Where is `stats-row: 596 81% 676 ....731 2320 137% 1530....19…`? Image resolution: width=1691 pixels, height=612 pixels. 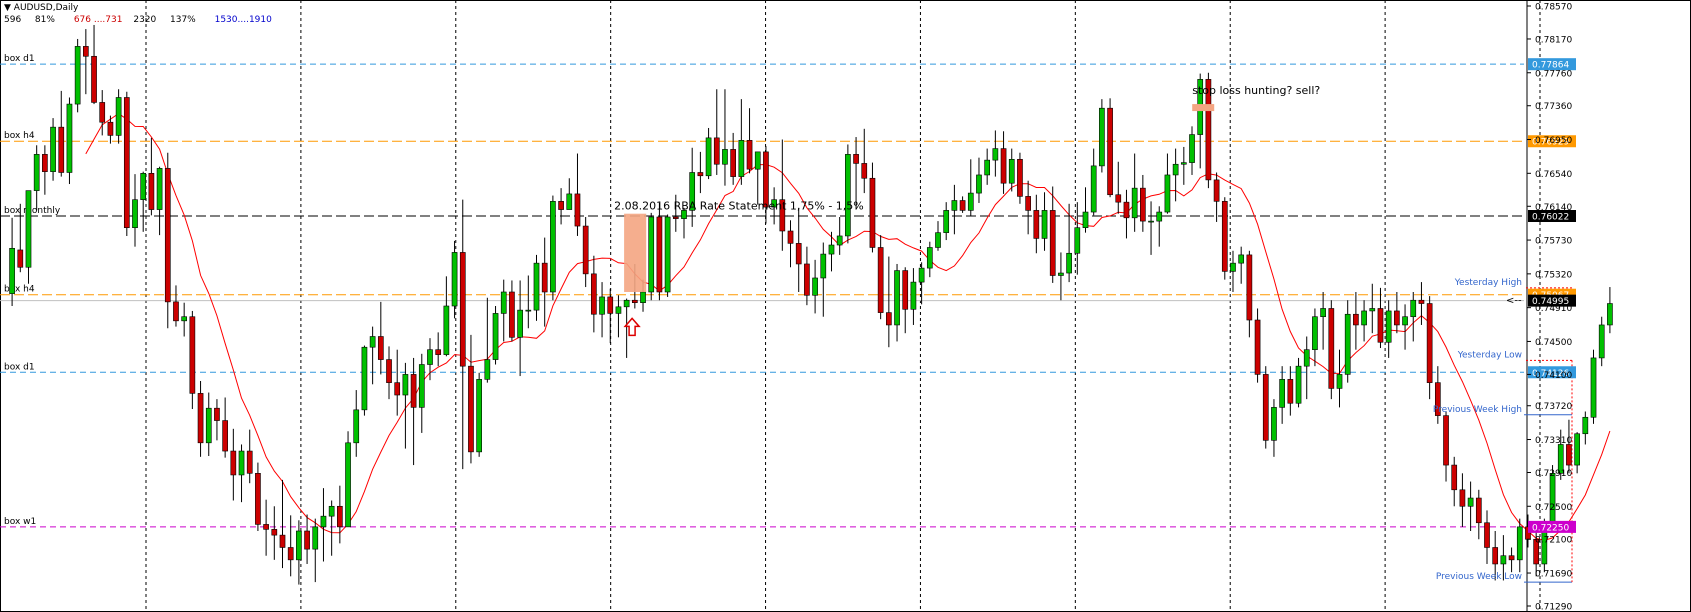 stats-row: 596 81% 676 ....731 2320 137% 1530....19… is located at coordinates (142, 20).